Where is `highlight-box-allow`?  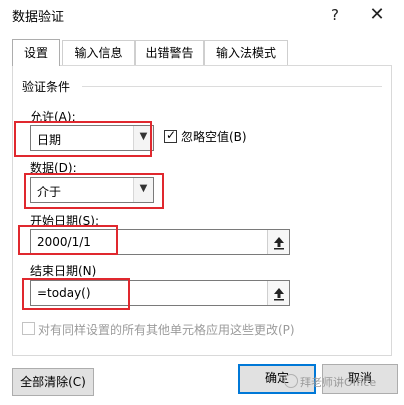
highlight-box-allow is located at coordinates (83, 139).